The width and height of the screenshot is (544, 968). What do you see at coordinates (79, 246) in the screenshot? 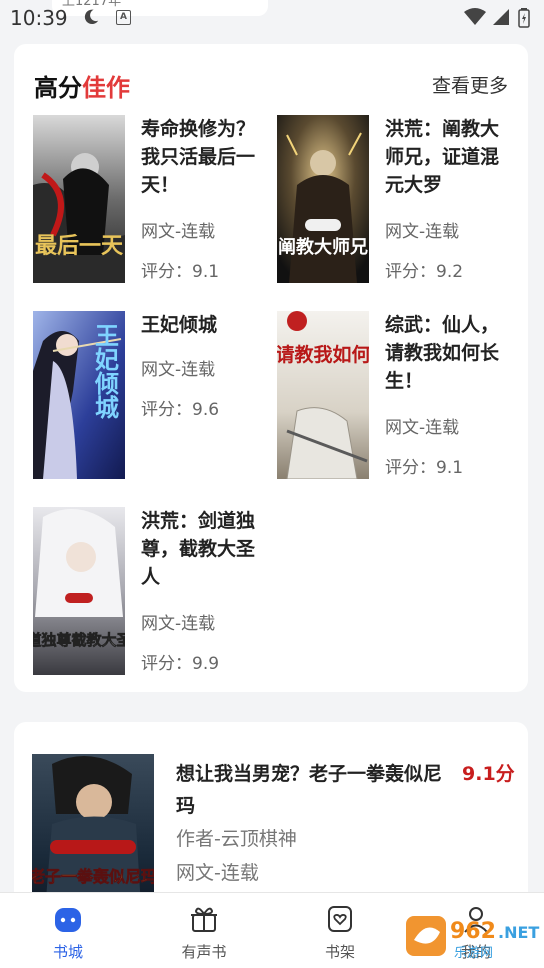
I see `cover-text: 最后一天` at bounding box center [79, 246].